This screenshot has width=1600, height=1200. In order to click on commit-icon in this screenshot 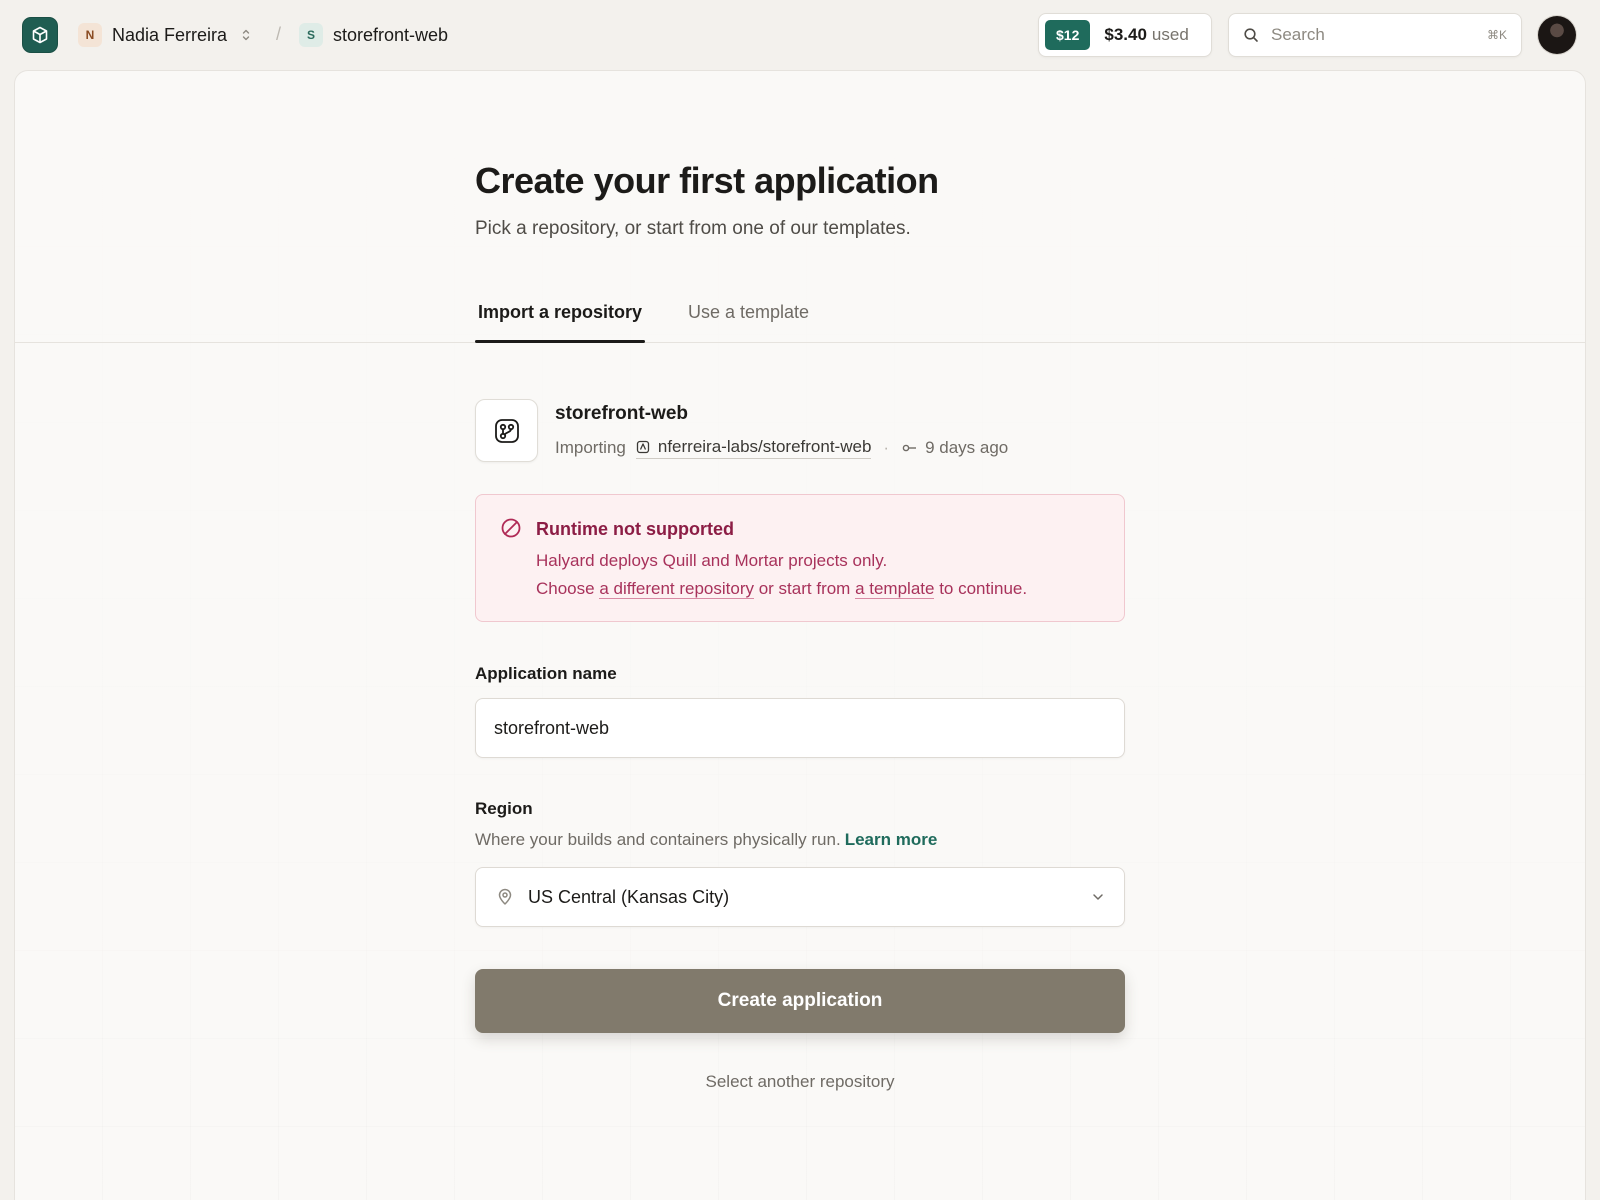, I will do `click(909, 448)`.